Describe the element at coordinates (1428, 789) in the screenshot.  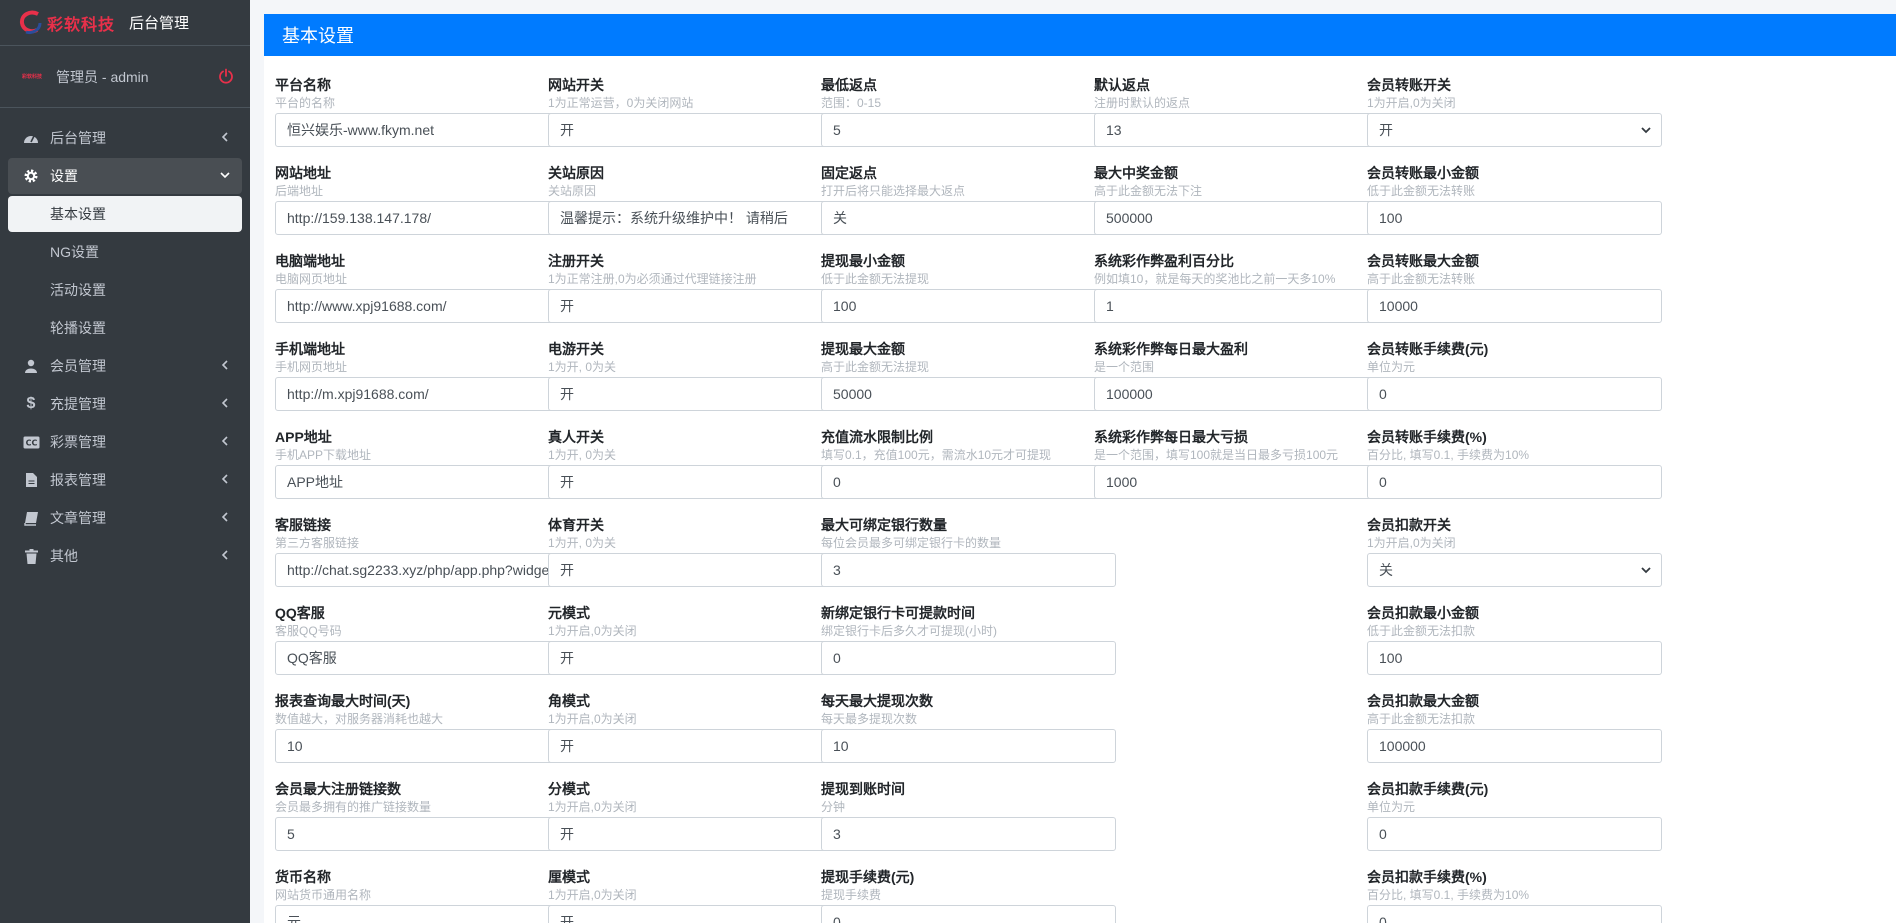
I see `field-label: 会员扣款手续费(元)` at that location.